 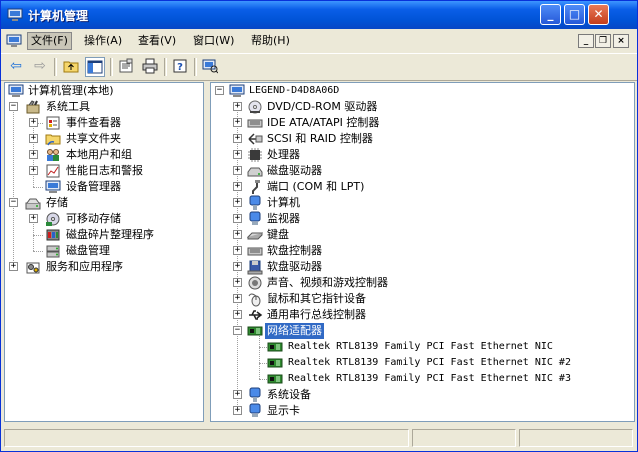 I want to click on services-applications-icon, so click(x=33, y=268).